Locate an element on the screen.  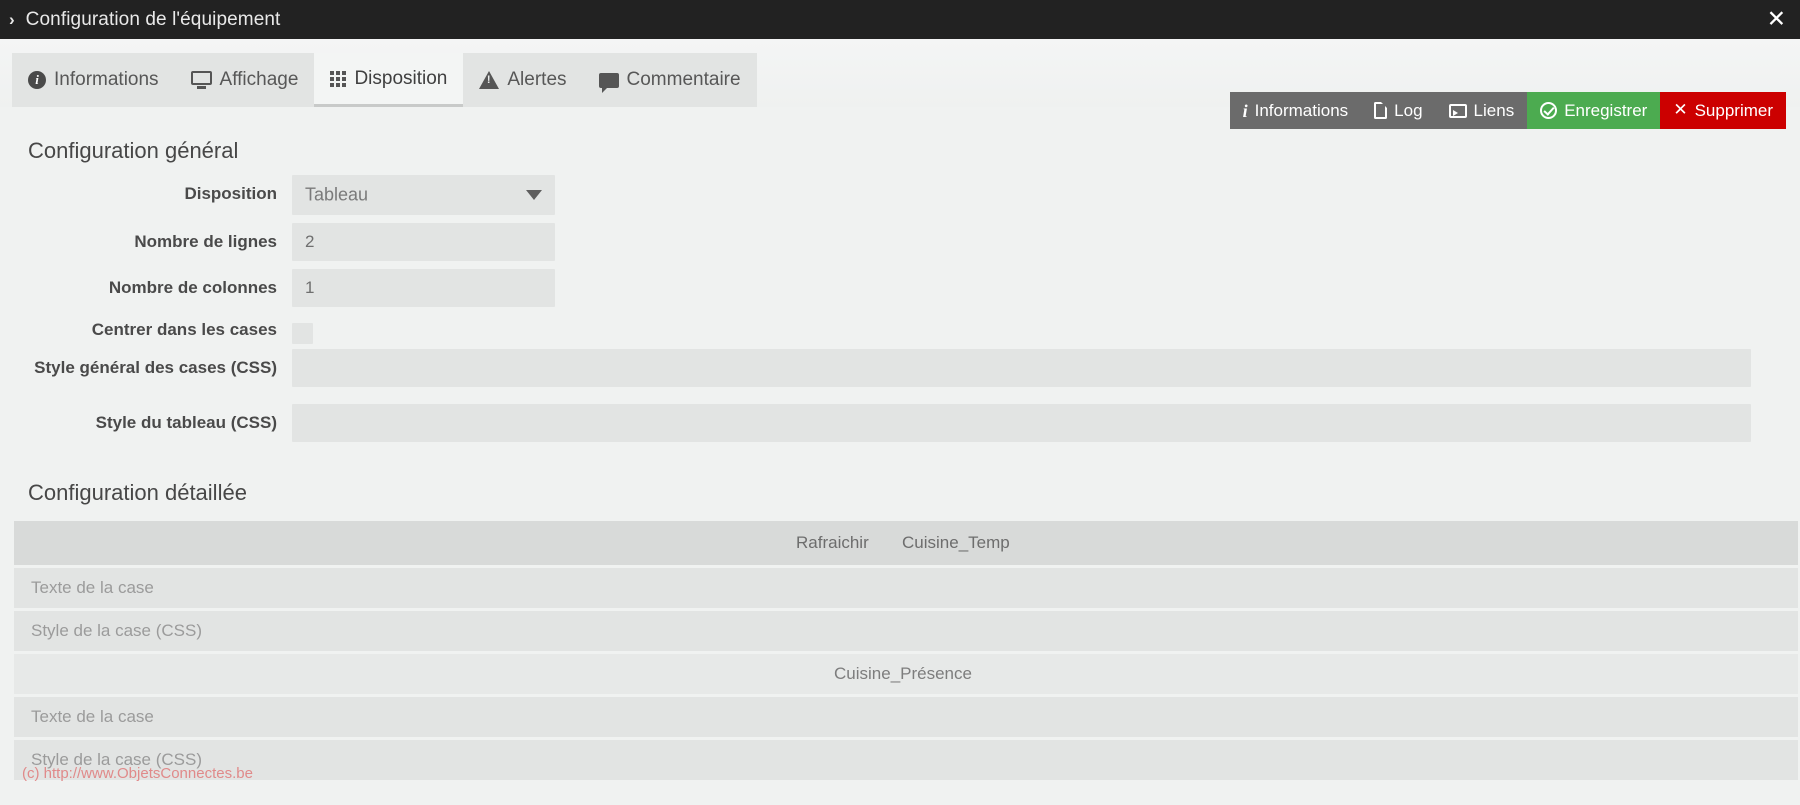
cols-input is located at coordinates (423, 288).